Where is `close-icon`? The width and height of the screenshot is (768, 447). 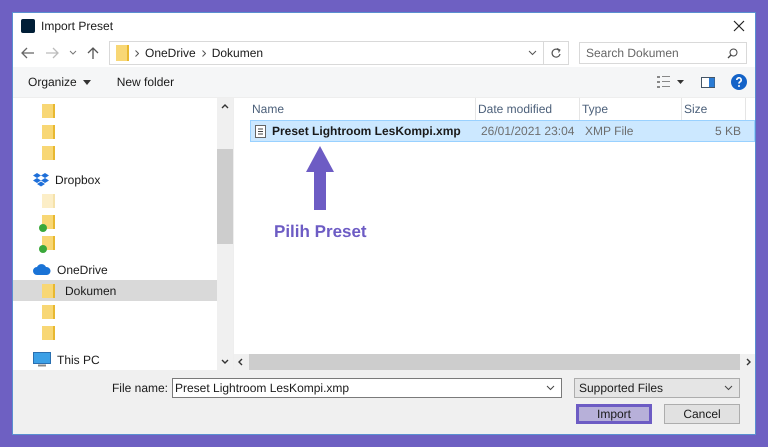
close-icon is located at coordinates (739, 26).